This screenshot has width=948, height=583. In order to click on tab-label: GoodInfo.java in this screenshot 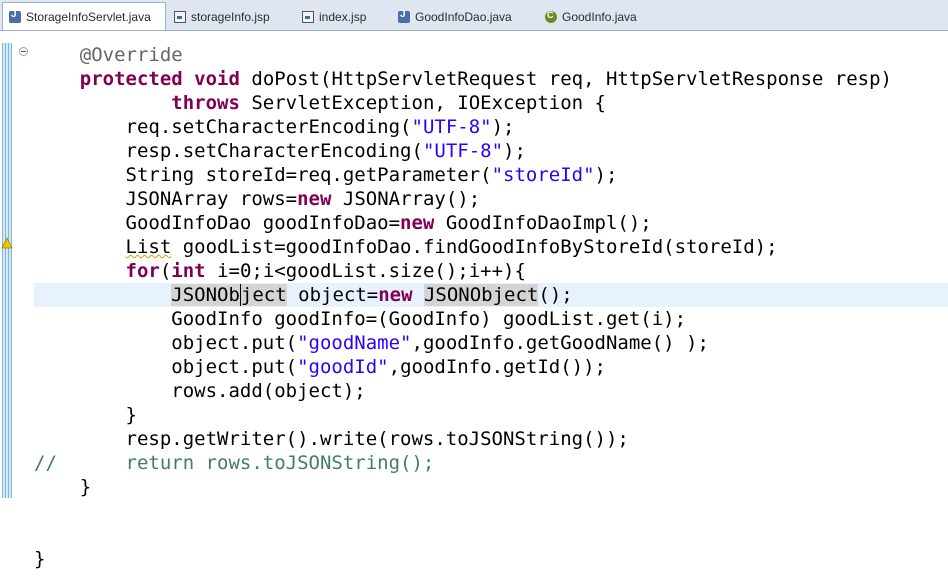, I will do `click(599, 16)`.